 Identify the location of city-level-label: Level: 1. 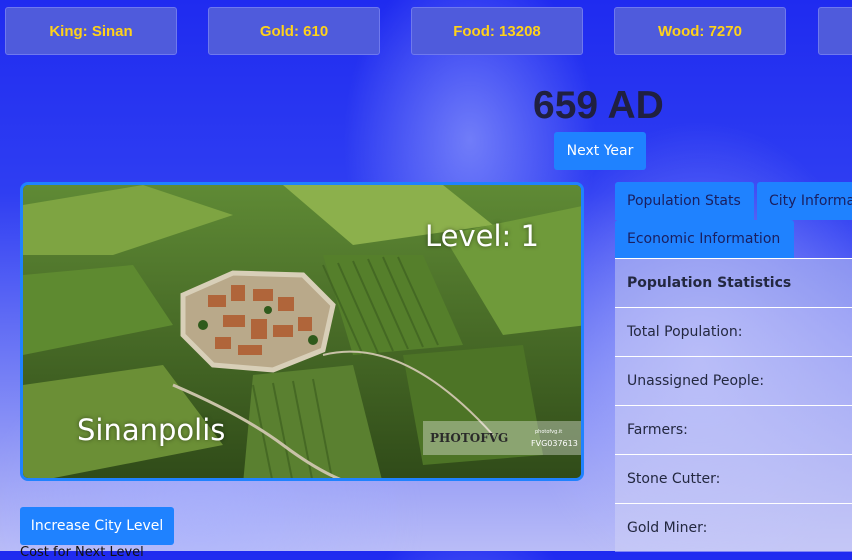
(482, 236).